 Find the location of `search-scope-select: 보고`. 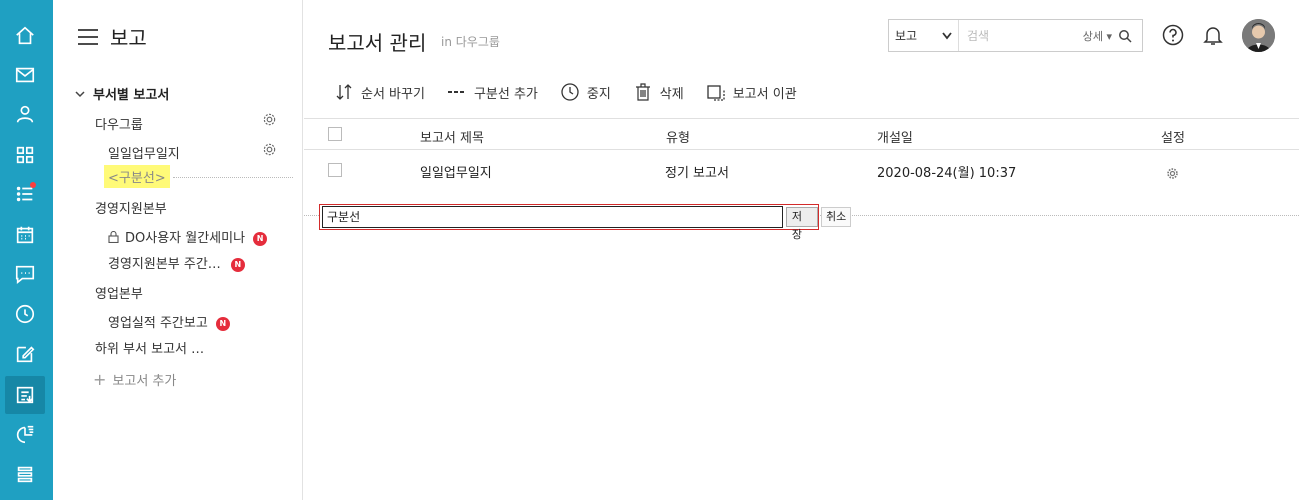

search-scope-select: 보고 is located at coordinates (924, 35).